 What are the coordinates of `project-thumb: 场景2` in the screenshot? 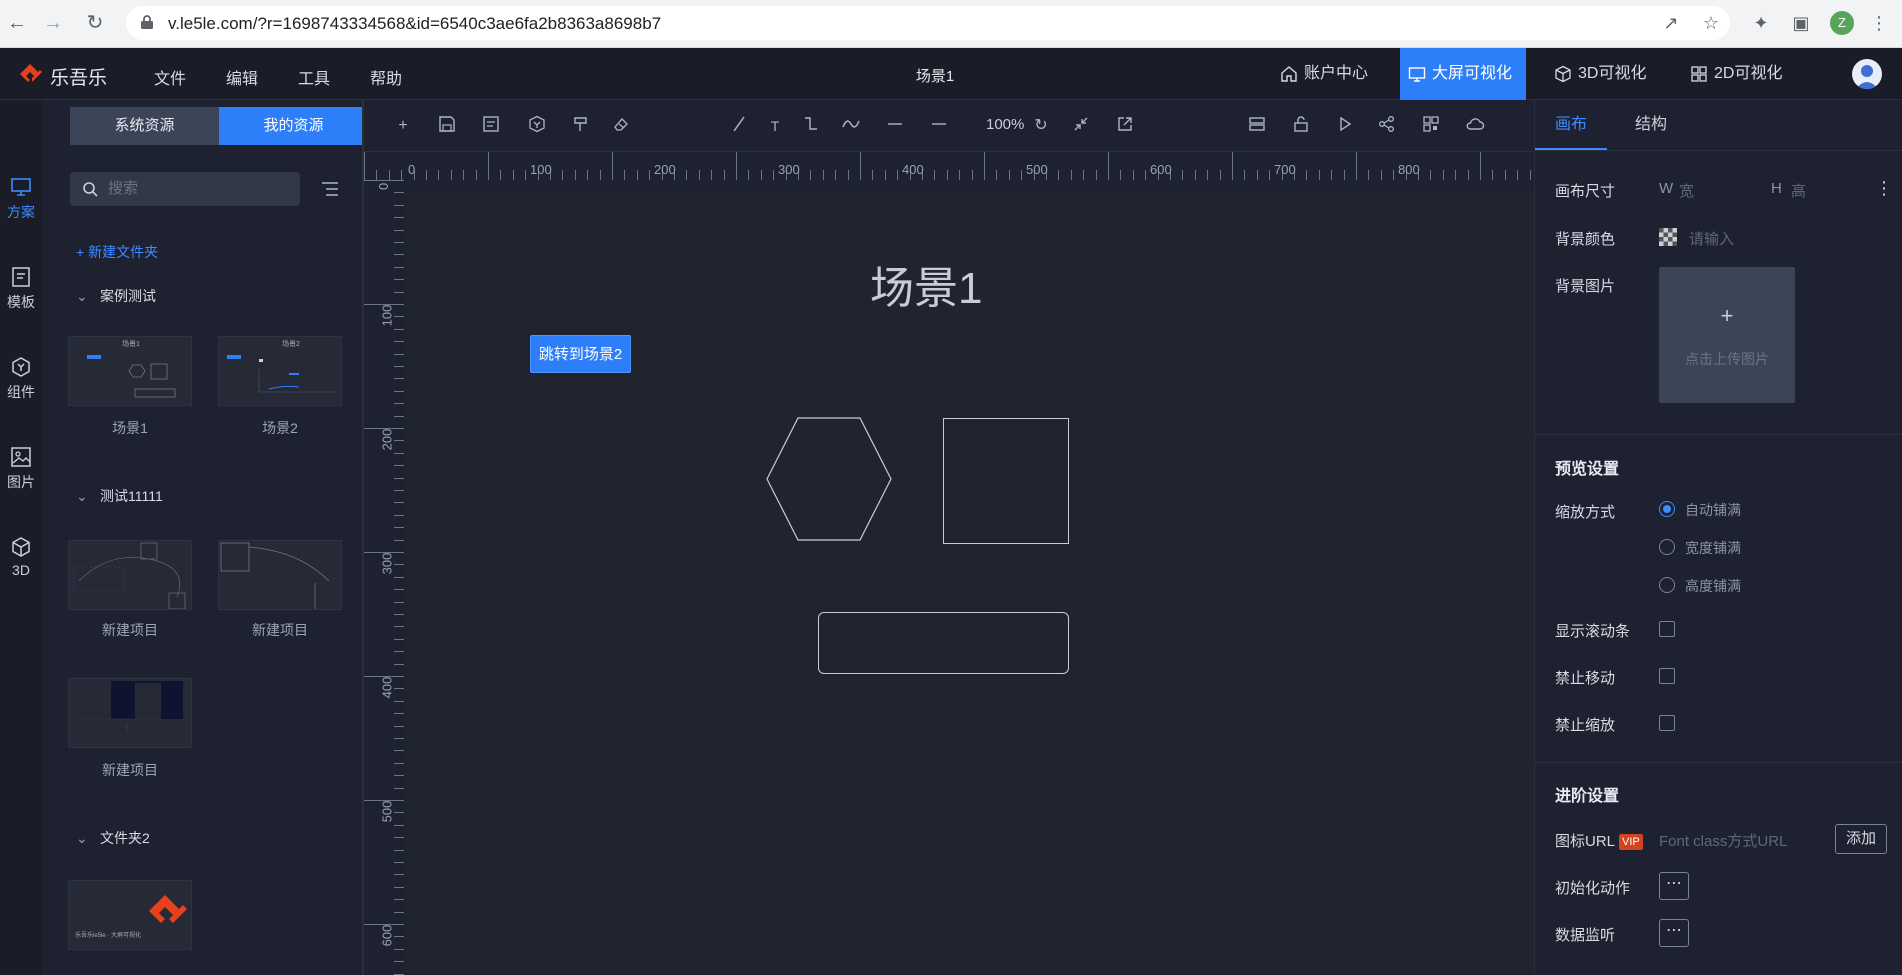 It's located at (280, 371).